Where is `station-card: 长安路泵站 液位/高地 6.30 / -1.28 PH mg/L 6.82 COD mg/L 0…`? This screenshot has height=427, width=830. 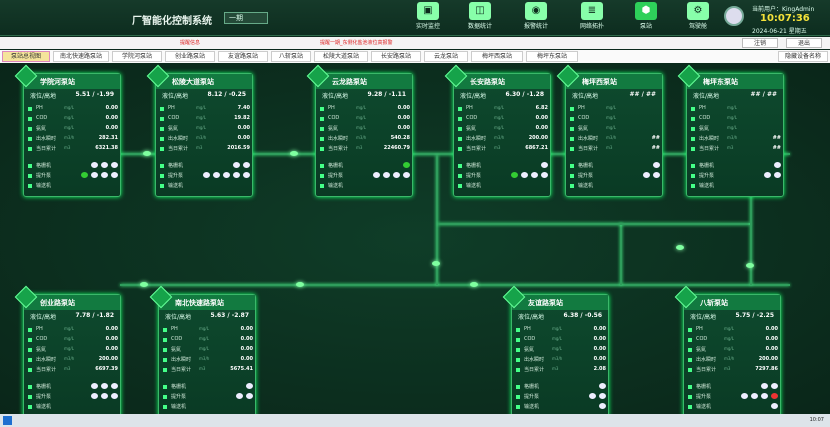
station-card: 长安路泵站 液位/高地 6.30 / -1.28 PH mg/L 6.82 COD mg/L 0… is located at coordinates (497, 130).